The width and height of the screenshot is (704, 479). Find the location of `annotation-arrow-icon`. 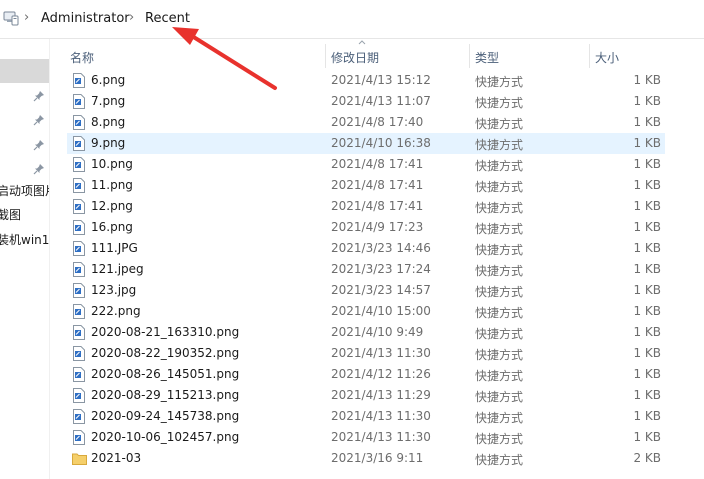

annotation-arrow-icon is located at coordinates (224, 58).